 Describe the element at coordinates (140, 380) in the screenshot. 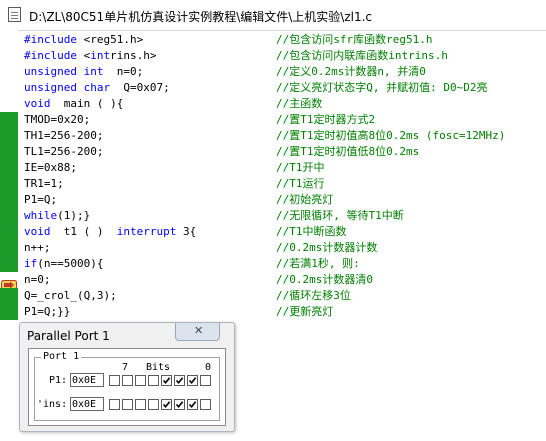

I see `register-bit-5-checkbox` at that location.